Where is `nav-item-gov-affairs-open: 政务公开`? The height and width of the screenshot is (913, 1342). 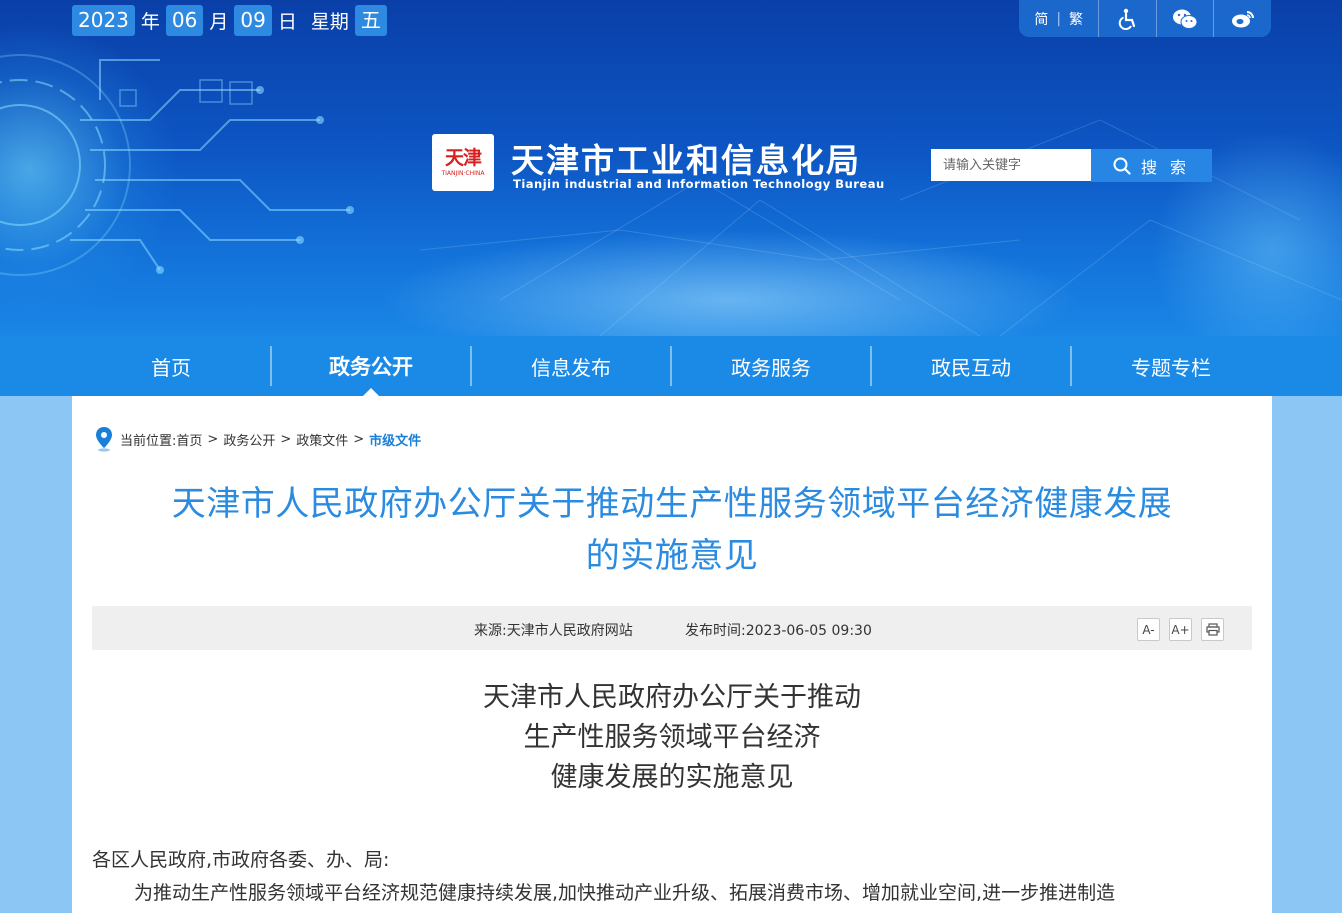 nav-item-gov-affairs-open: 政务公开 is located at coordinates (371, 366).